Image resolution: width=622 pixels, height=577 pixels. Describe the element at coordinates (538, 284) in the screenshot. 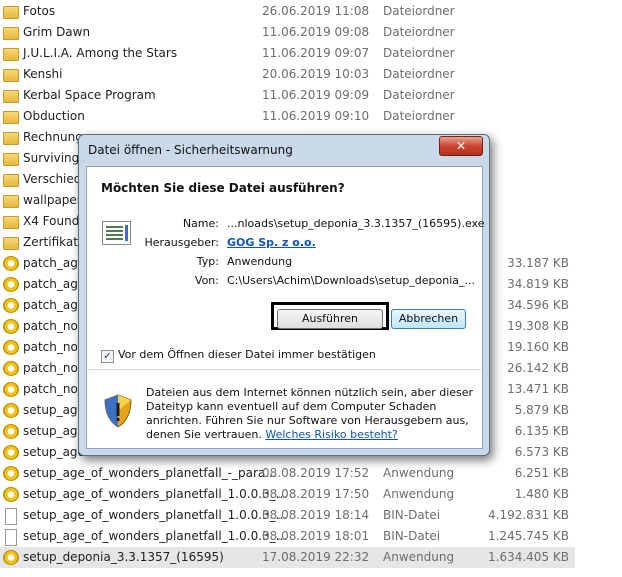

I see `file-size: 34.819 KB` at that location.